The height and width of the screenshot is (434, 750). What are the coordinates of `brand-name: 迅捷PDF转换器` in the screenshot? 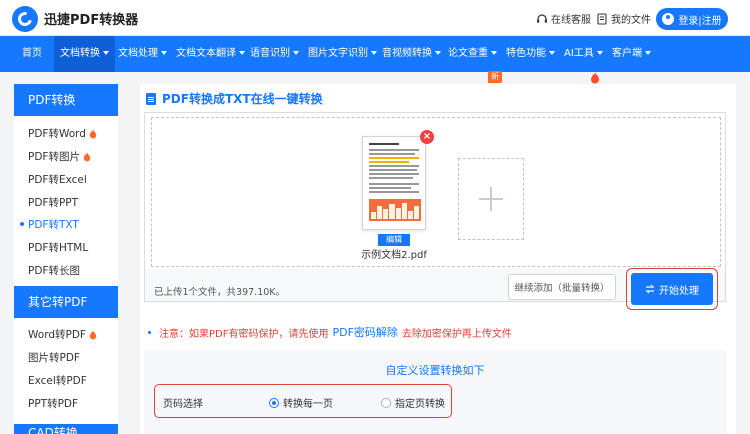 It's located at (91, 18).